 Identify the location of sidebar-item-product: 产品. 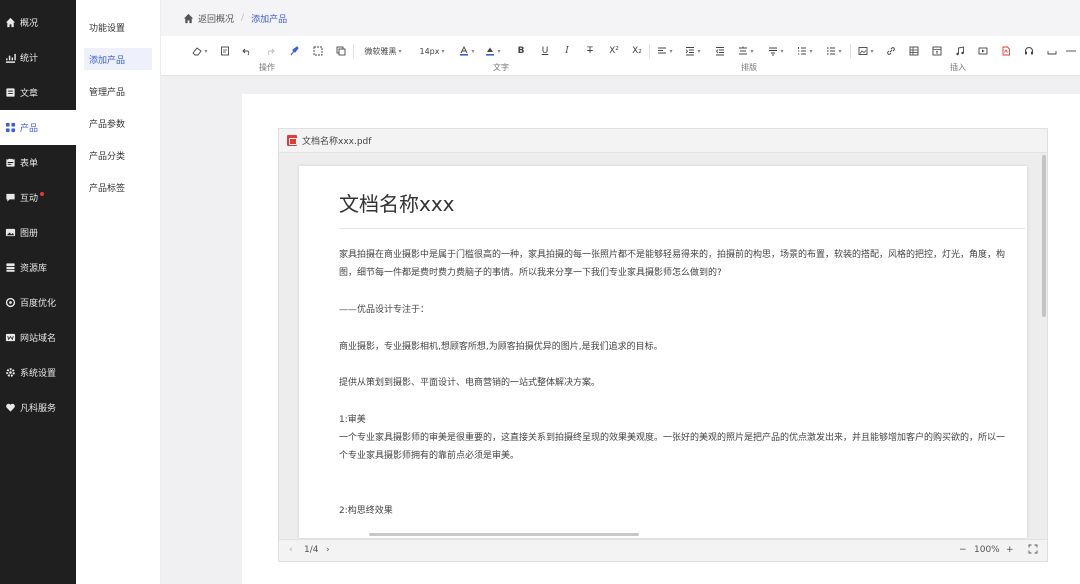
(38, 127).